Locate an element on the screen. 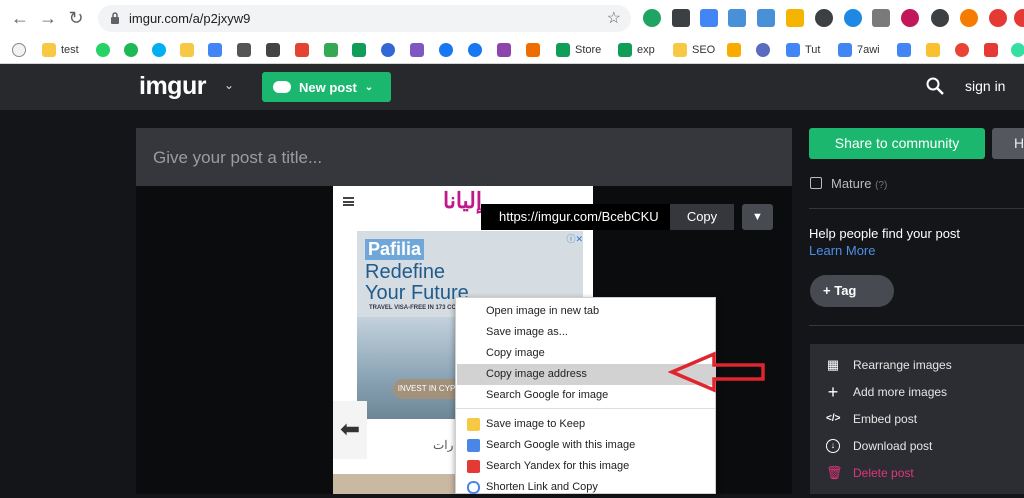 Image resolution: width=1024 pixels, height=498 pixels. download-post-action: ↓ Download post is located at coordinates (879, 446).